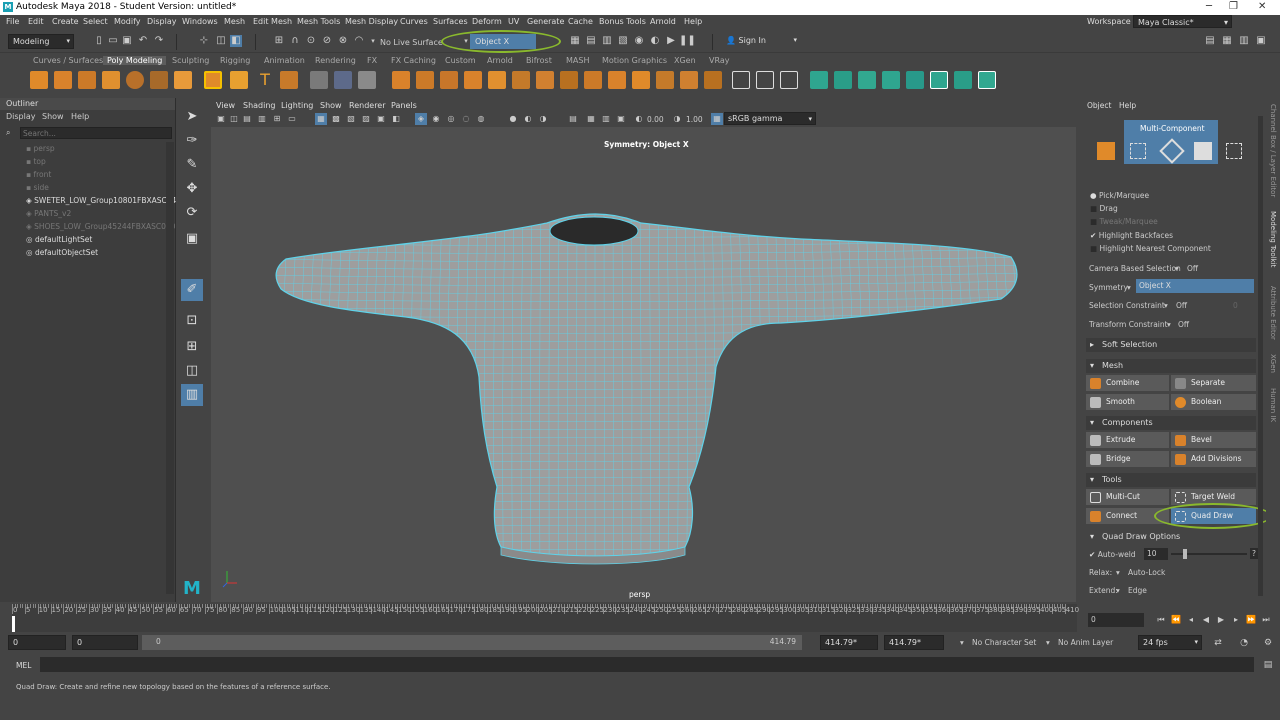 The height and width of the screenshot is (720, 1280). What do you see at coordinates (105, 642) in the screenshot?
I see `playback-start-field: 0` at bounding box center [105, 642].